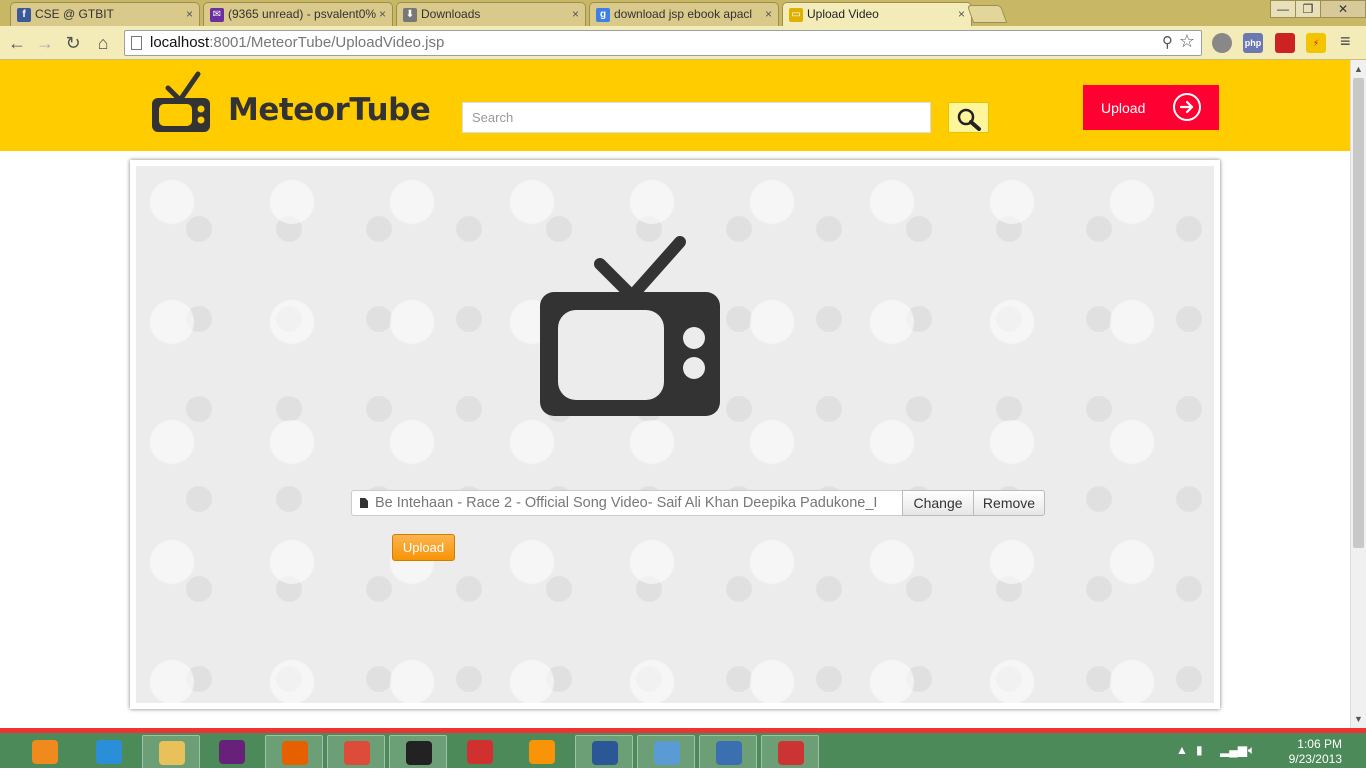 The height and width of the screenshot is (769, 1366). I want to click on taskbar-app-mysql-console, so click(418, 752).